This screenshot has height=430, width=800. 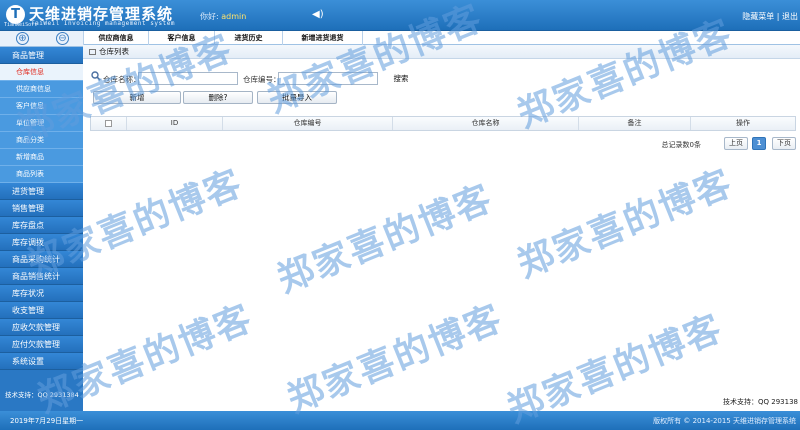 What do you see at coordinates (262, 79) in the screenshot?
I see `warehouse-code-label: 仓库编号：` at bounding box center [262, 79].